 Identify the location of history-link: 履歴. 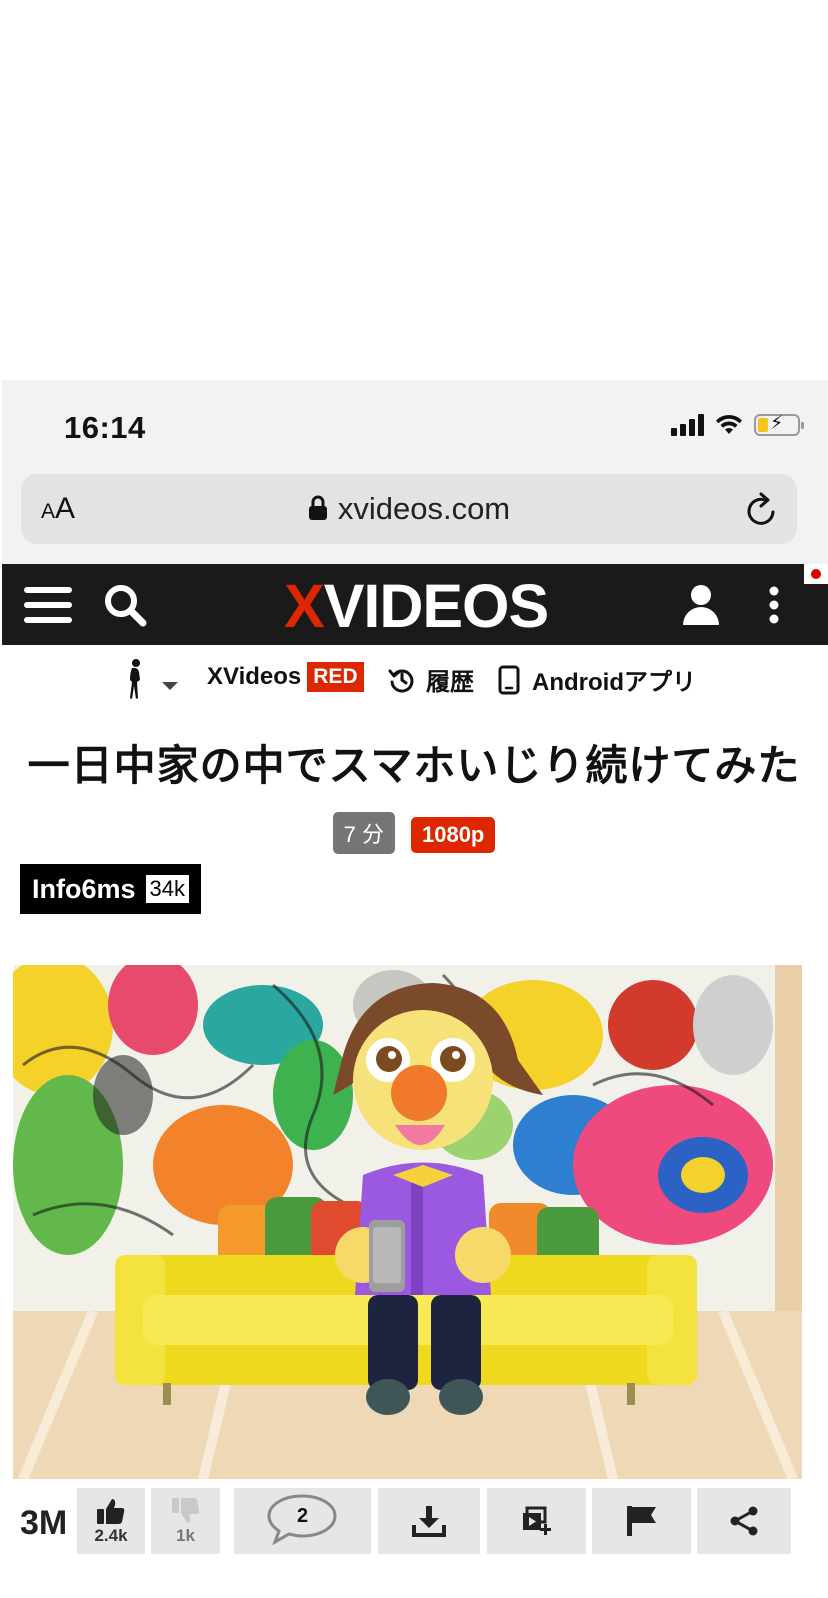
(431, 679).